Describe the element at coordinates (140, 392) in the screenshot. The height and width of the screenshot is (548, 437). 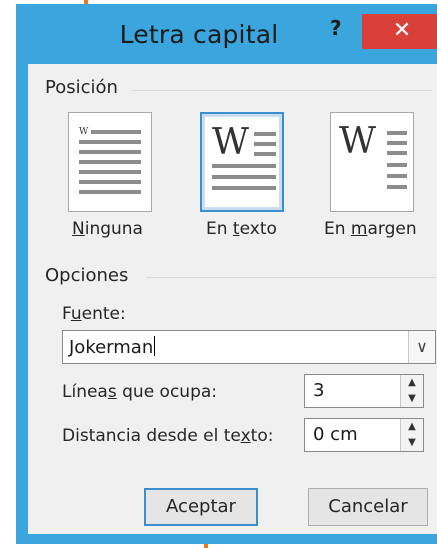
I see `lines-label: Líneas que ocupa:` at that location.